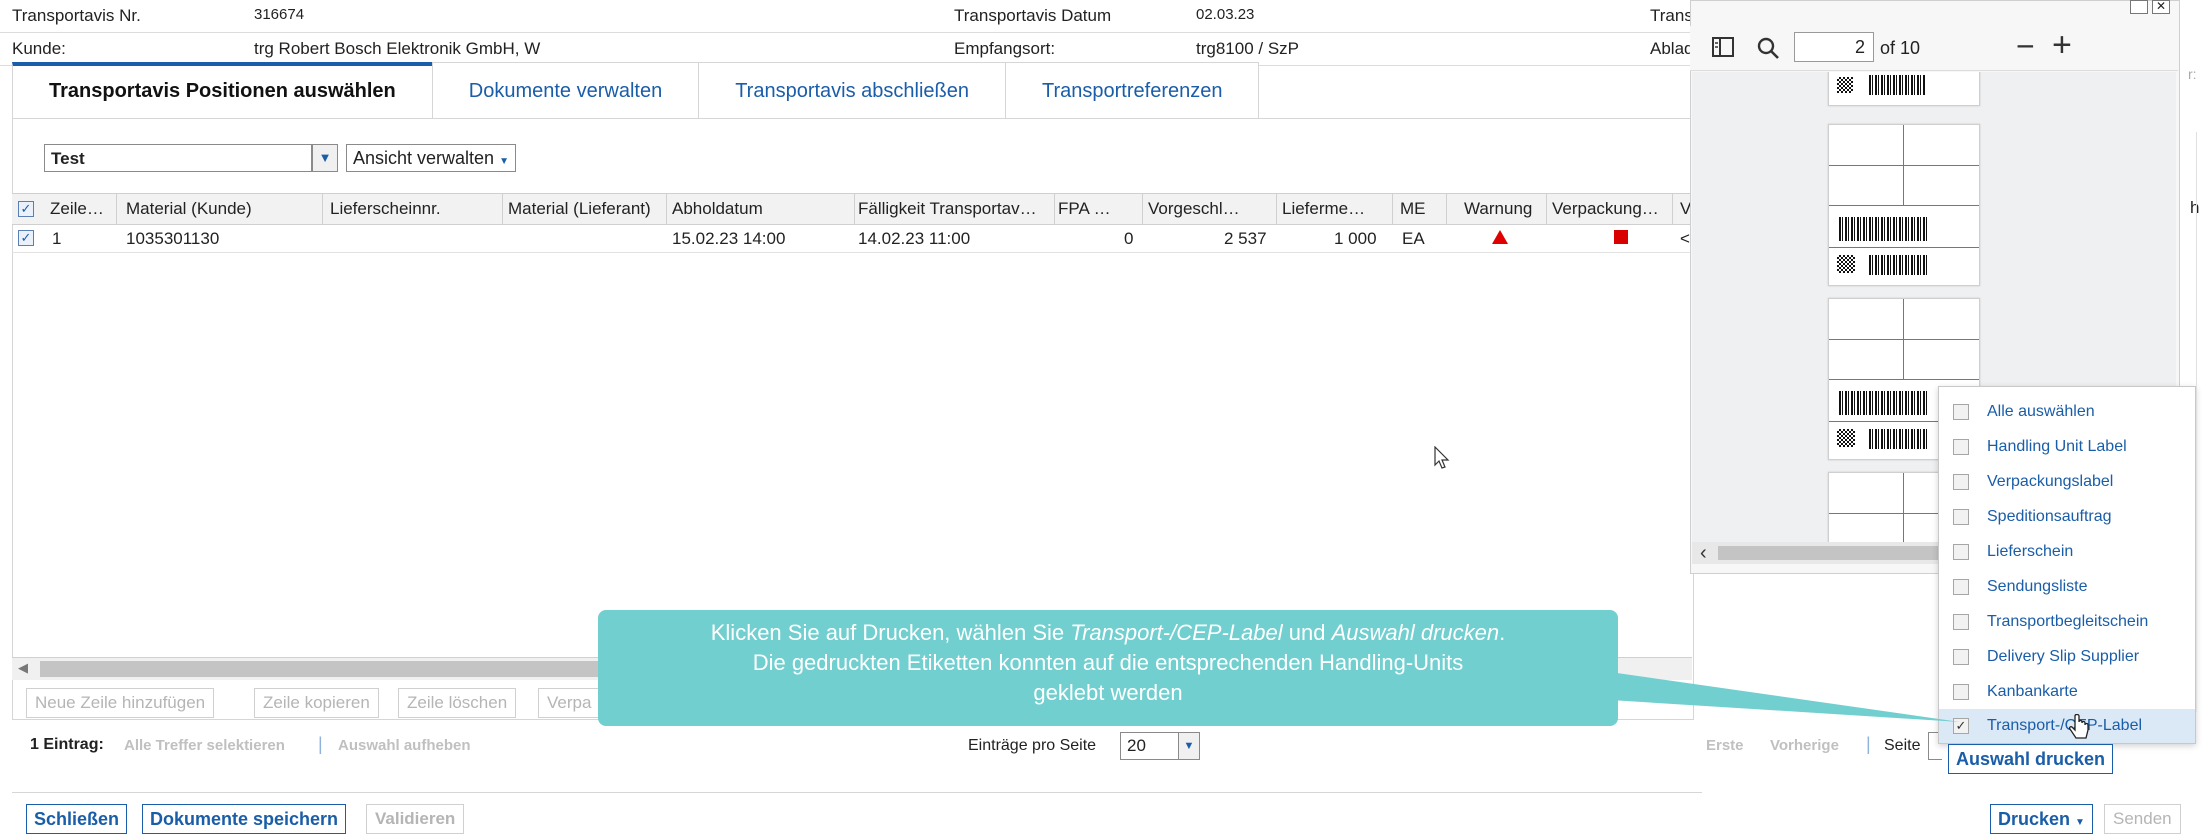 The width and height of the screenshot is (2206, 837). Describe the element at coordinates (1768, 48) in the screenshot. I see `search-icon` at that location.